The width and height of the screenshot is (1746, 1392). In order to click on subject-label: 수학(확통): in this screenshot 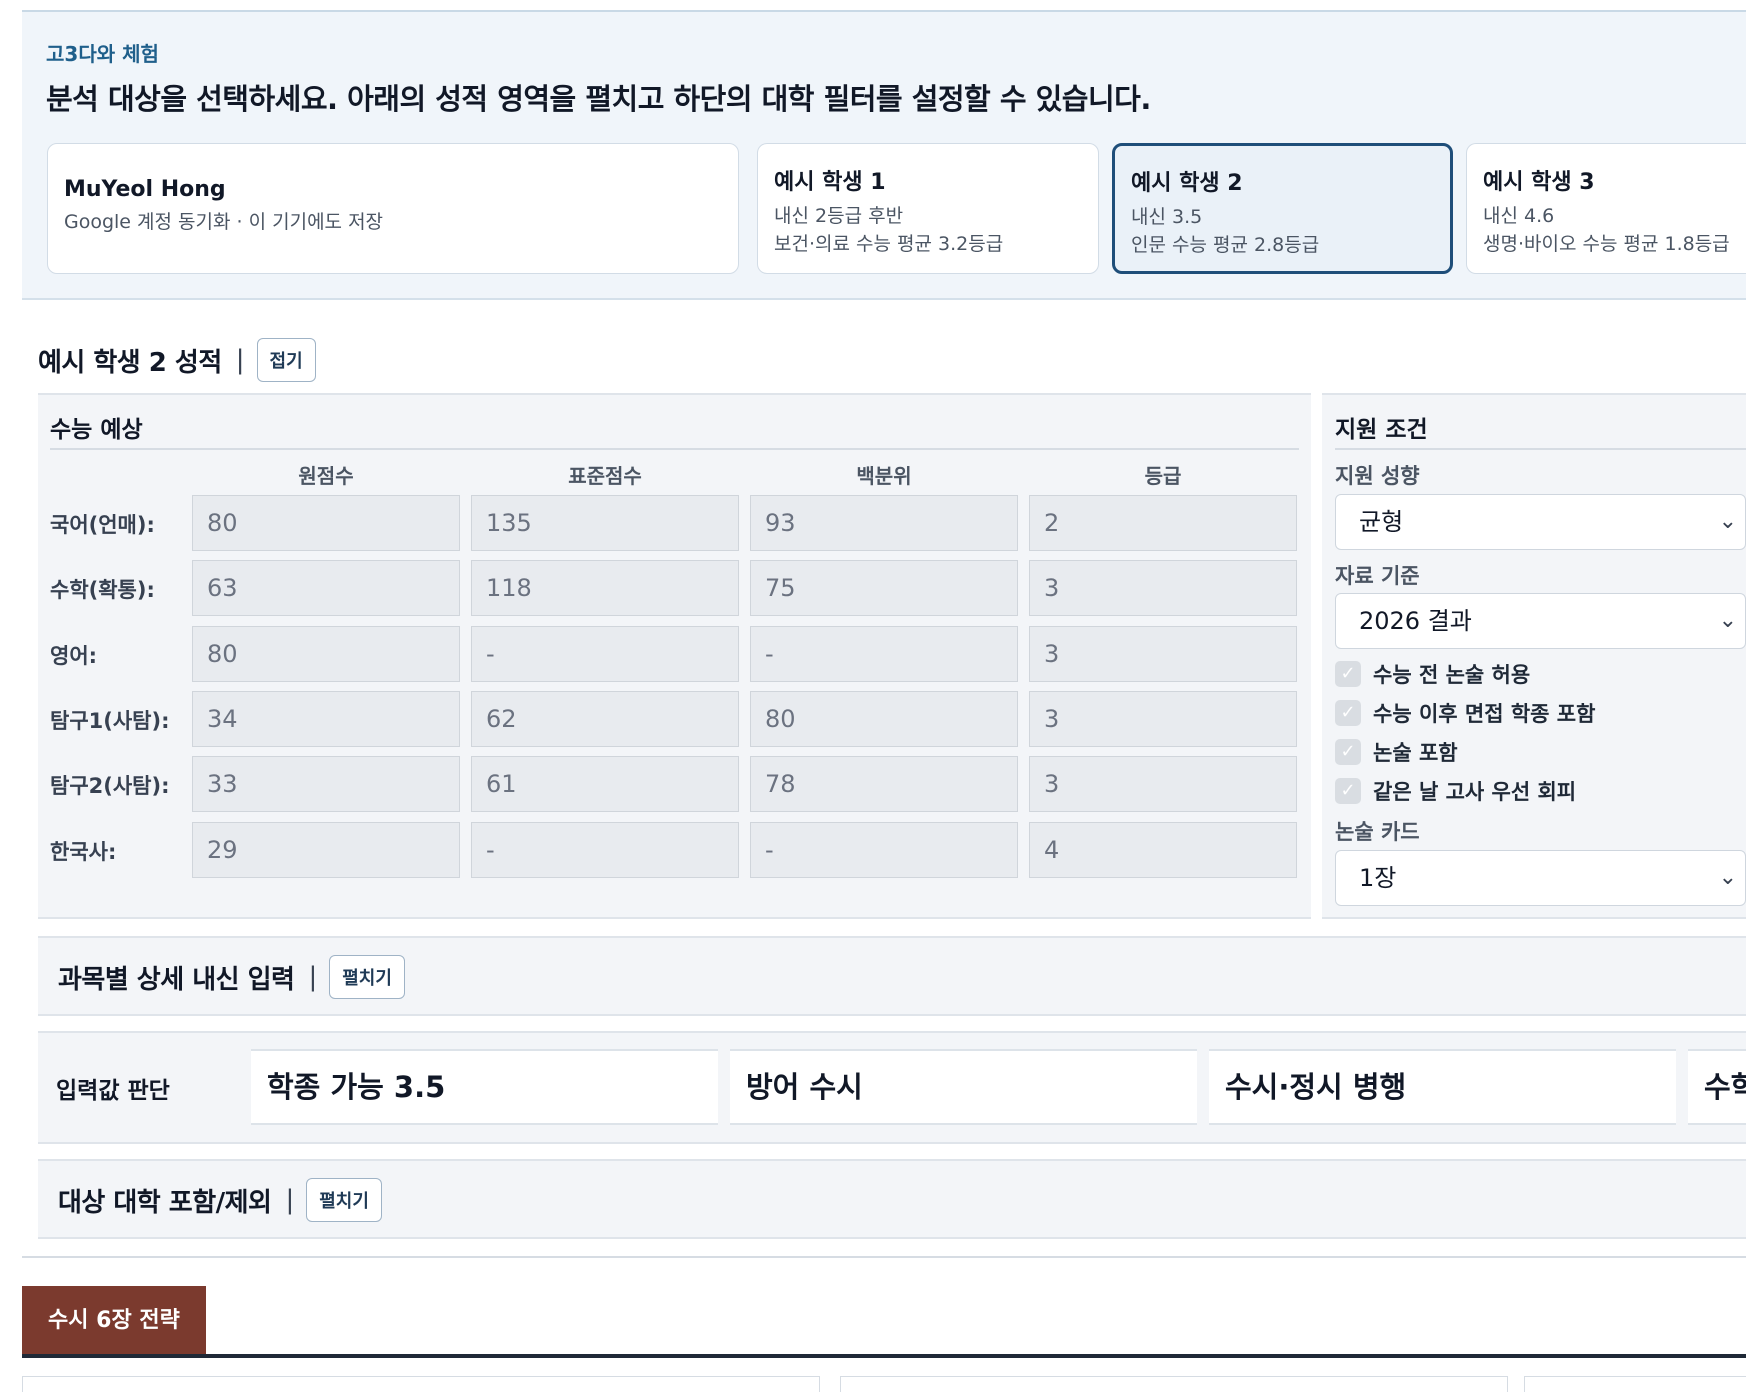, I will do `click(102, 590)`.